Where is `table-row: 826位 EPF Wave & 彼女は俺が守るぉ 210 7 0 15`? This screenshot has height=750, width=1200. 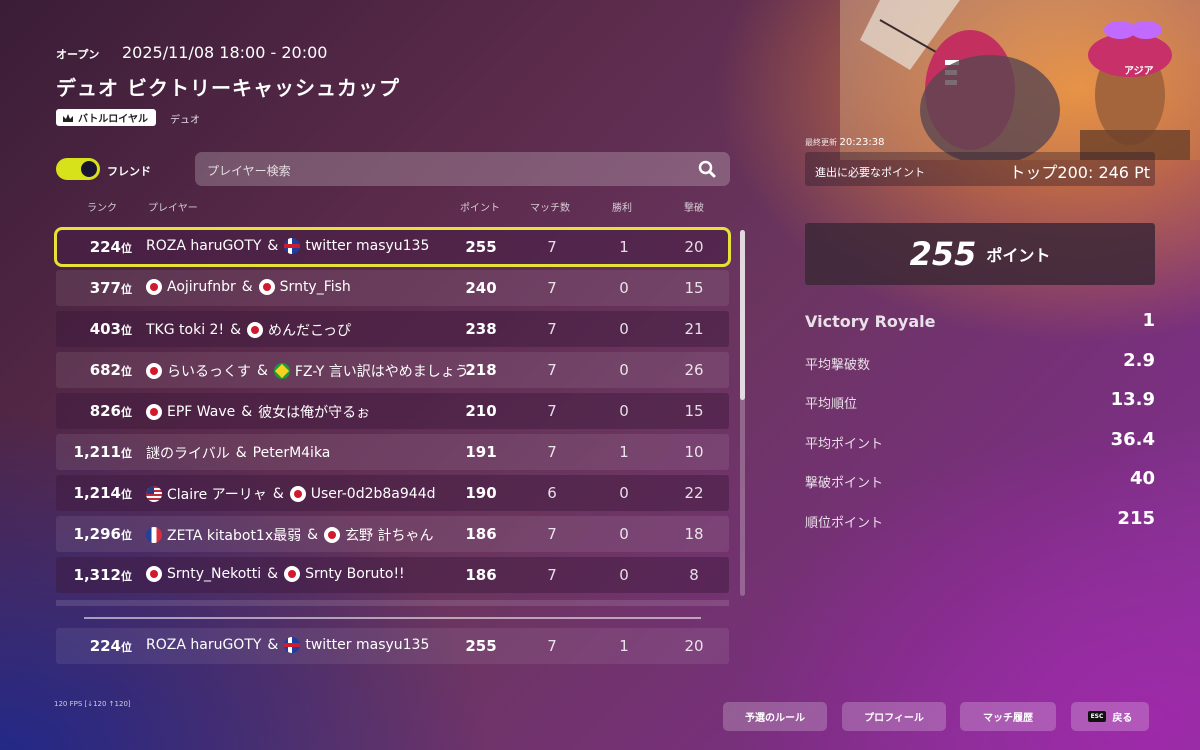
table-row: 826位 EPF Wave & 彼女は俺が守るぉ 210 7 0 15 is located at coordinates (392, 411).